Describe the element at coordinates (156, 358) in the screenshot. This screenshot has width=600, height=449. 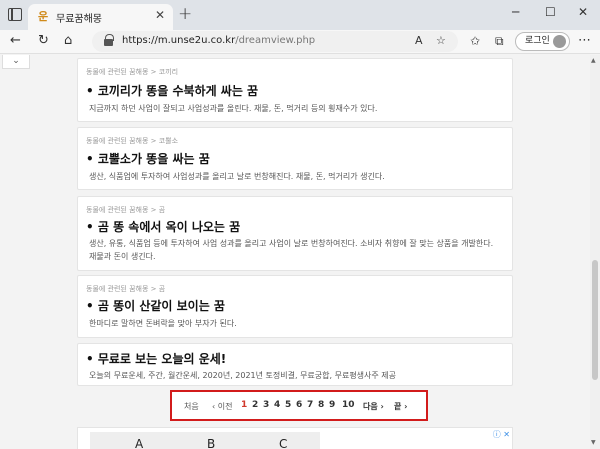
I see `promo-title: • 무료로 보는 오늘의 운세!` at that location.